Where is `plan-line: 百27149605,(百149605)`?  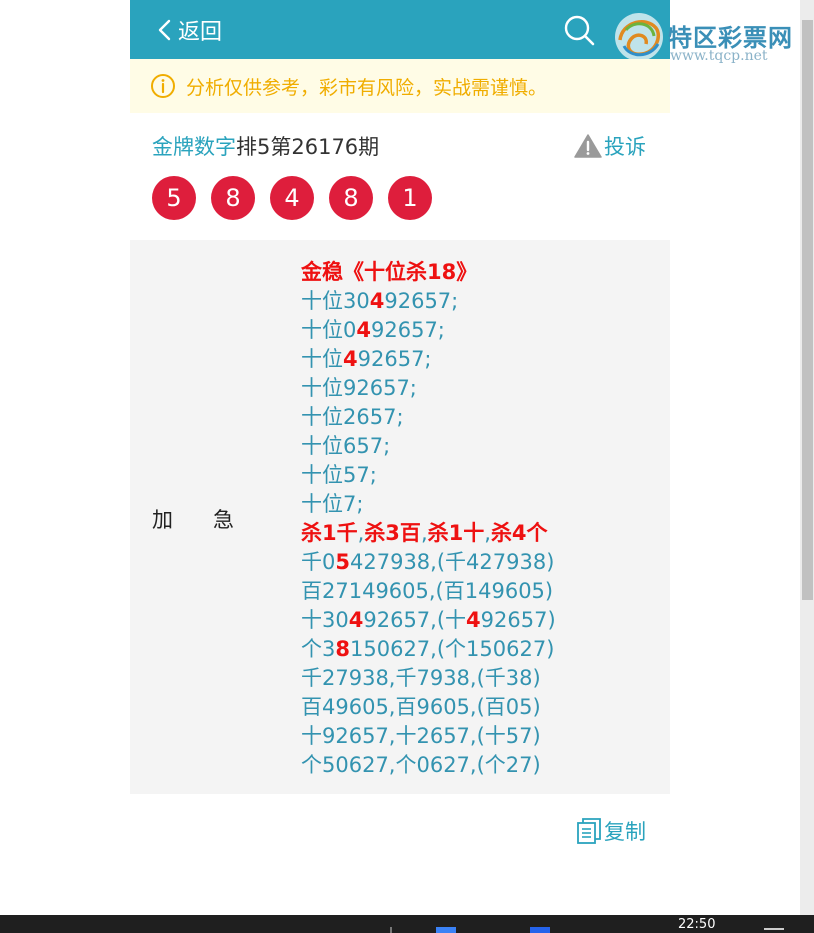 plan-line: 百27149605,(百149605) is located at coordinates (427, 591).